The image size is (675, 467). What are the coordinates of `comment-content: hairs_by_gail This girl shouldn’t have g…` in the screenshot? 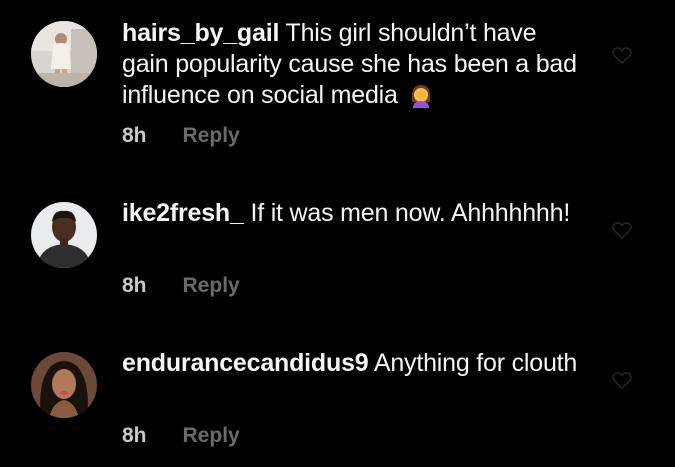 It's located at (352, 64).